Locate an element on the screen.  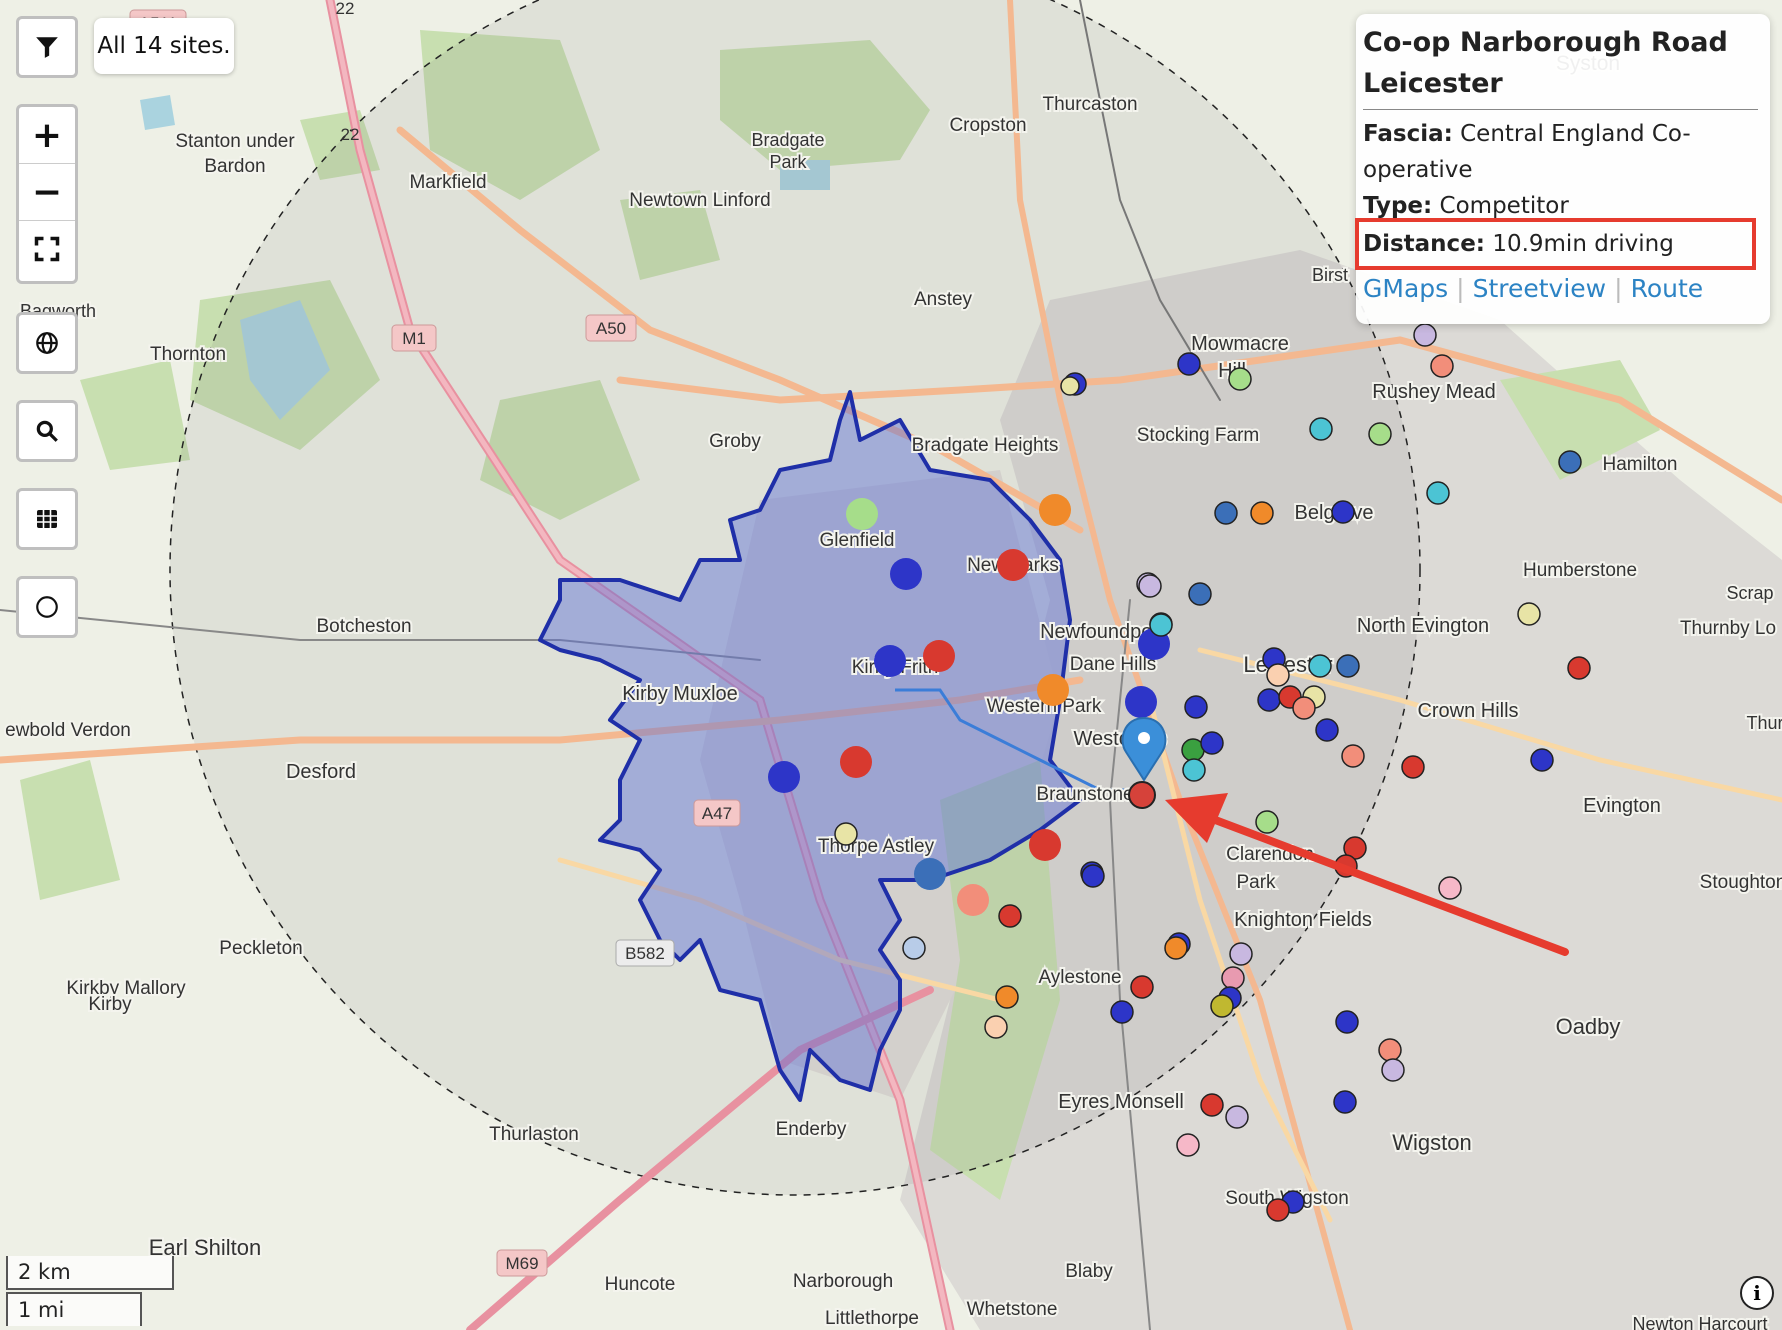
place-label: Newtown Linford is located at coordinates (700, 200).